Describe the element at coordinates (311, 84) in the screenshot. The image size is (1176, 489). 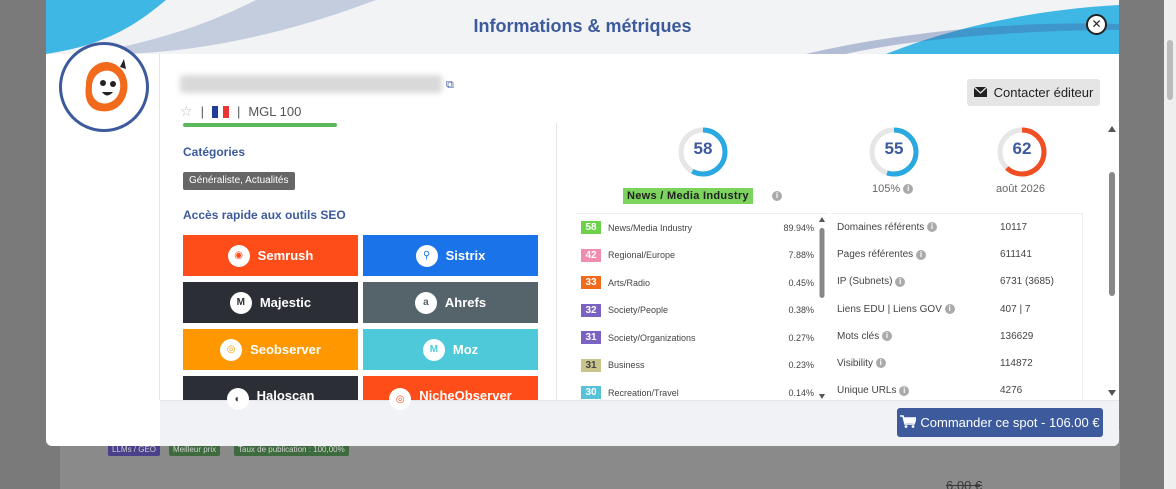
I see `site-url-blurred` at that location.